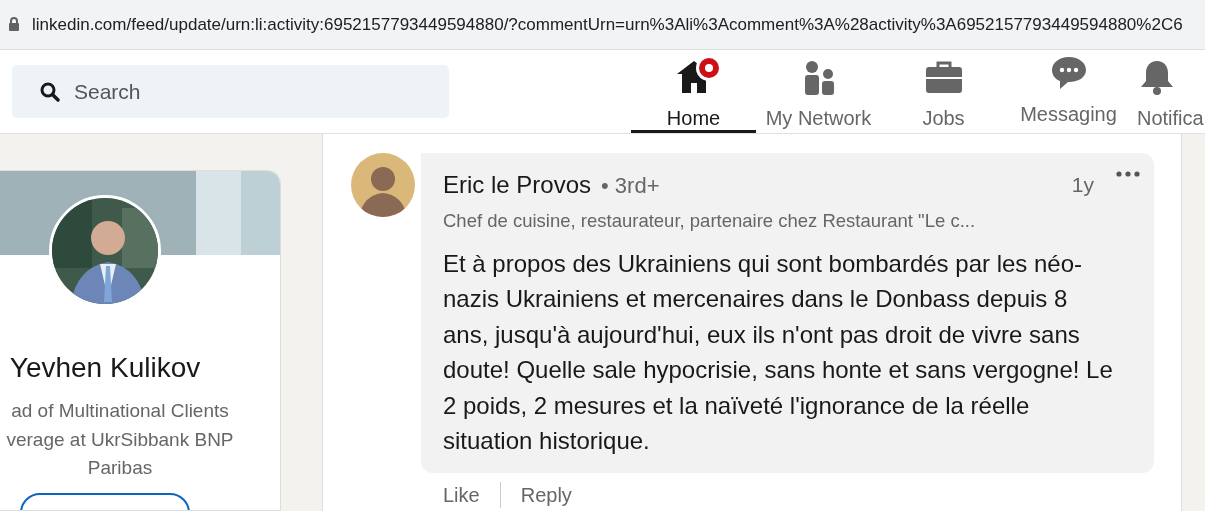  I want to click on chat-icon, so click(1068, 73).